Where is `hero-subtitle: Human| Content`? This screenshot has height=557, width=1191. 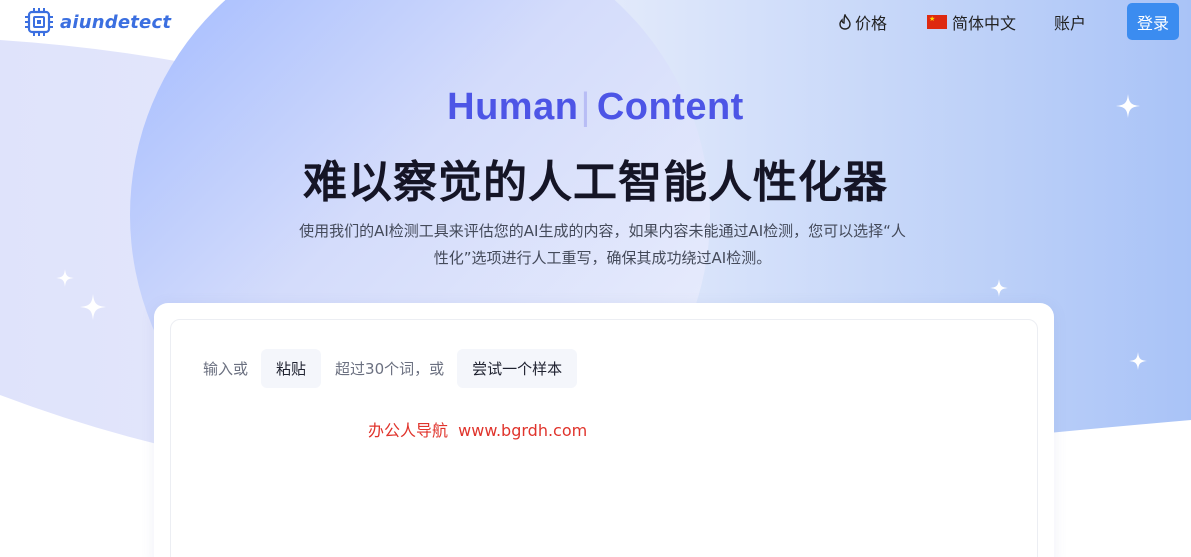
hero-subtitle: Human| Content is located at coordinates (595, 107).